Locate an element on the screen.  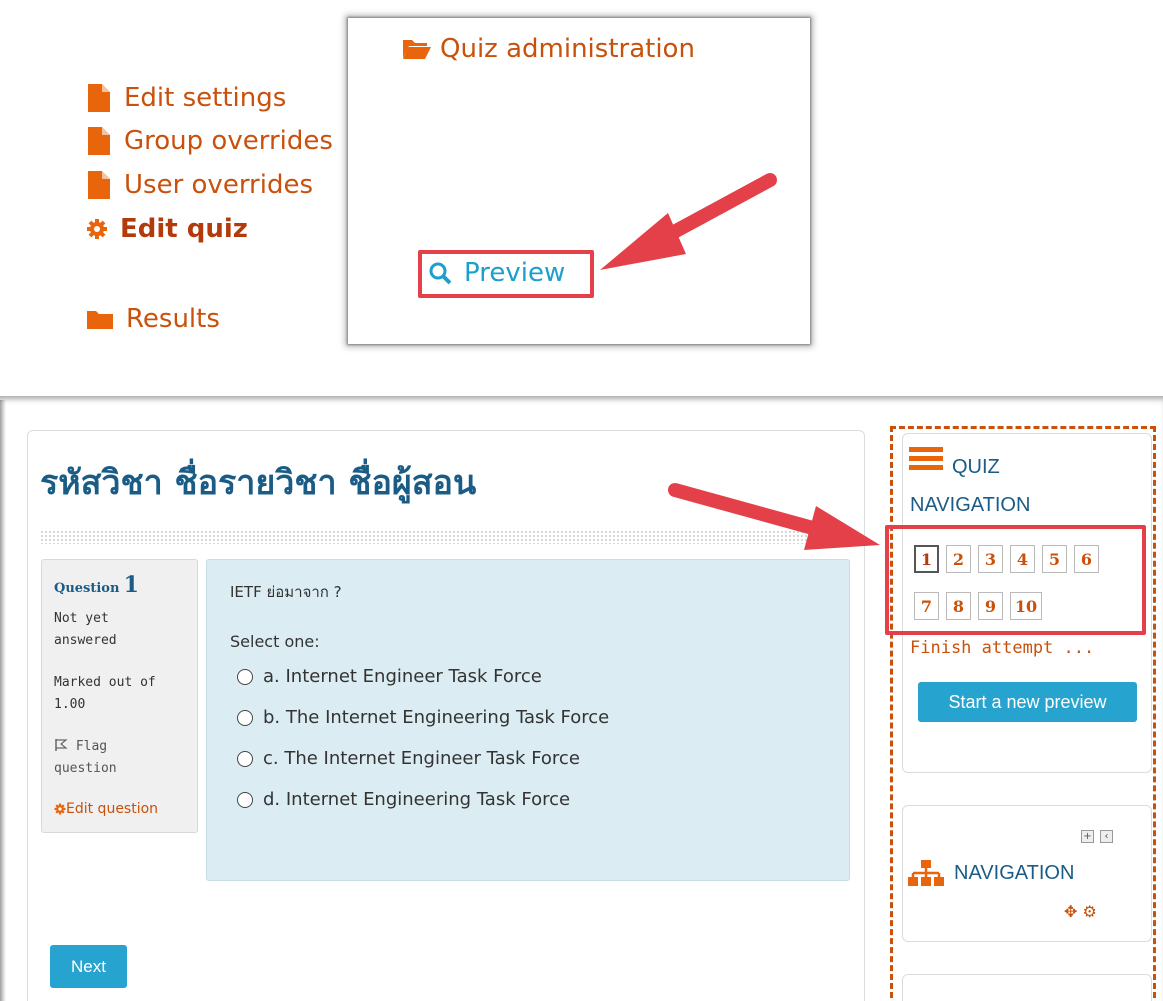
quiz-administration-heading: Quiz administration is located at coordinates (548, 49).